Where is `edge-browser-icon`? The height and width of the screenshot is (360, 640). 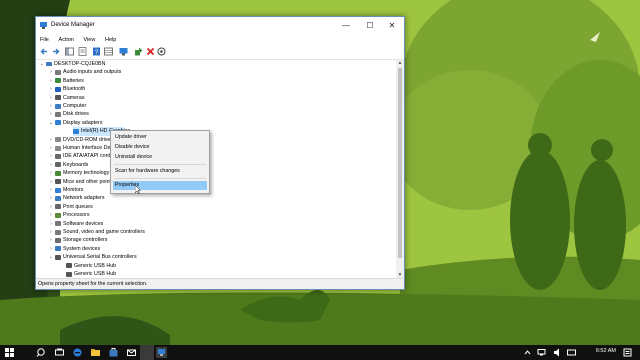
edge-browser-icon is located at coordinates (77, 352).